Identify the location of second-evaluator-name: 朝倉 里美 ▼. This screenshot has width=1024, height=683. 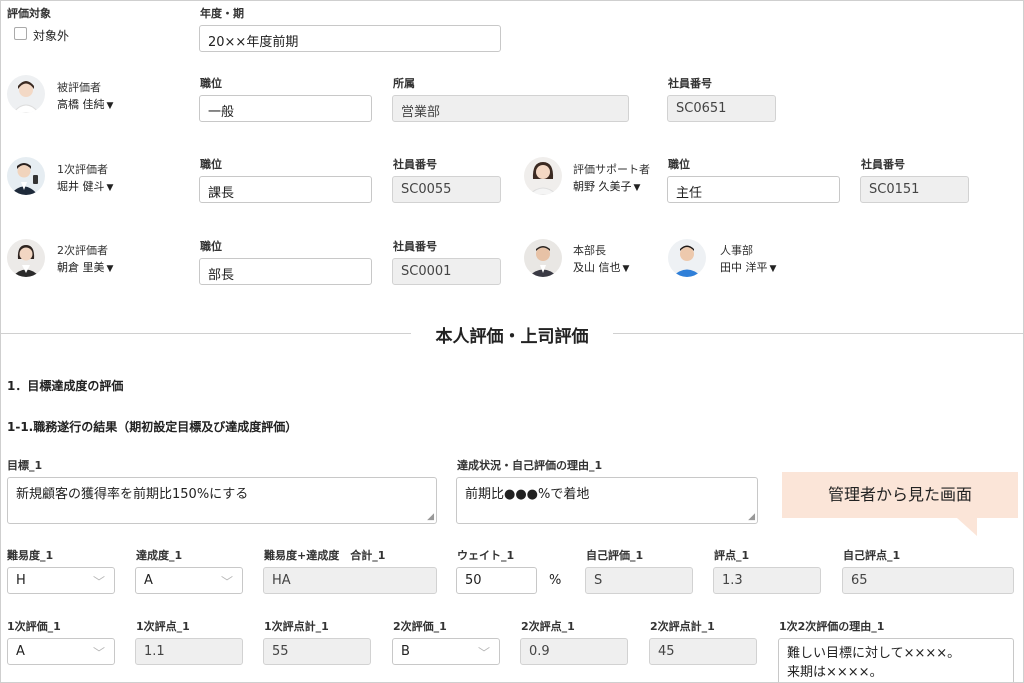
(85, 267).